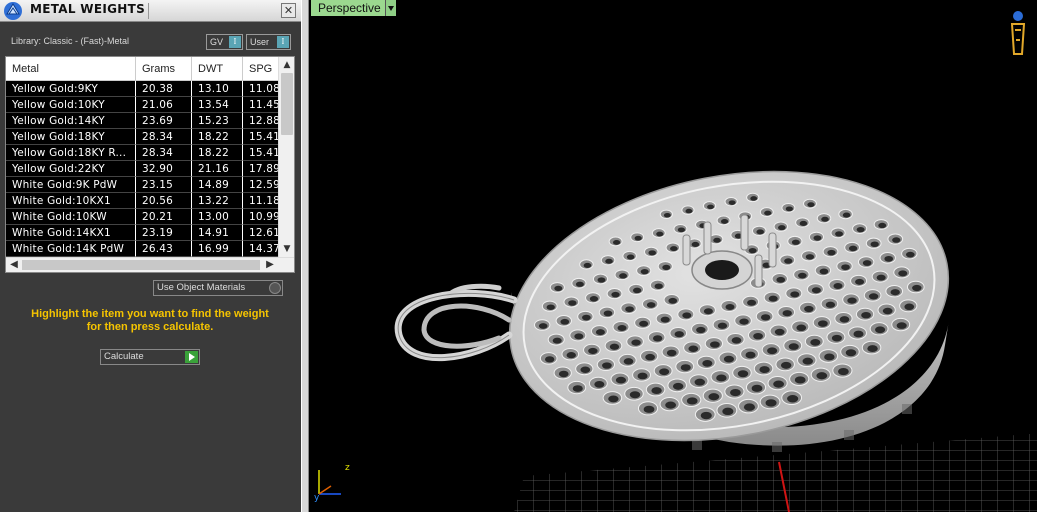 The image size is (1037, 512). I want to click on horizontal-scroll-thumb, so click(141, 265).